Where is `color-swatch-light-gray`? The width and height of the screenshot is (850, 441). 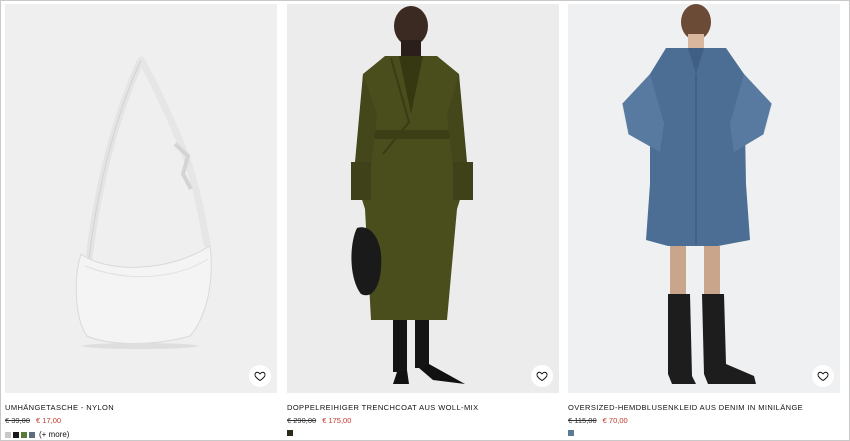
color-swatch-light-gray is located at coordinates (8, 434).